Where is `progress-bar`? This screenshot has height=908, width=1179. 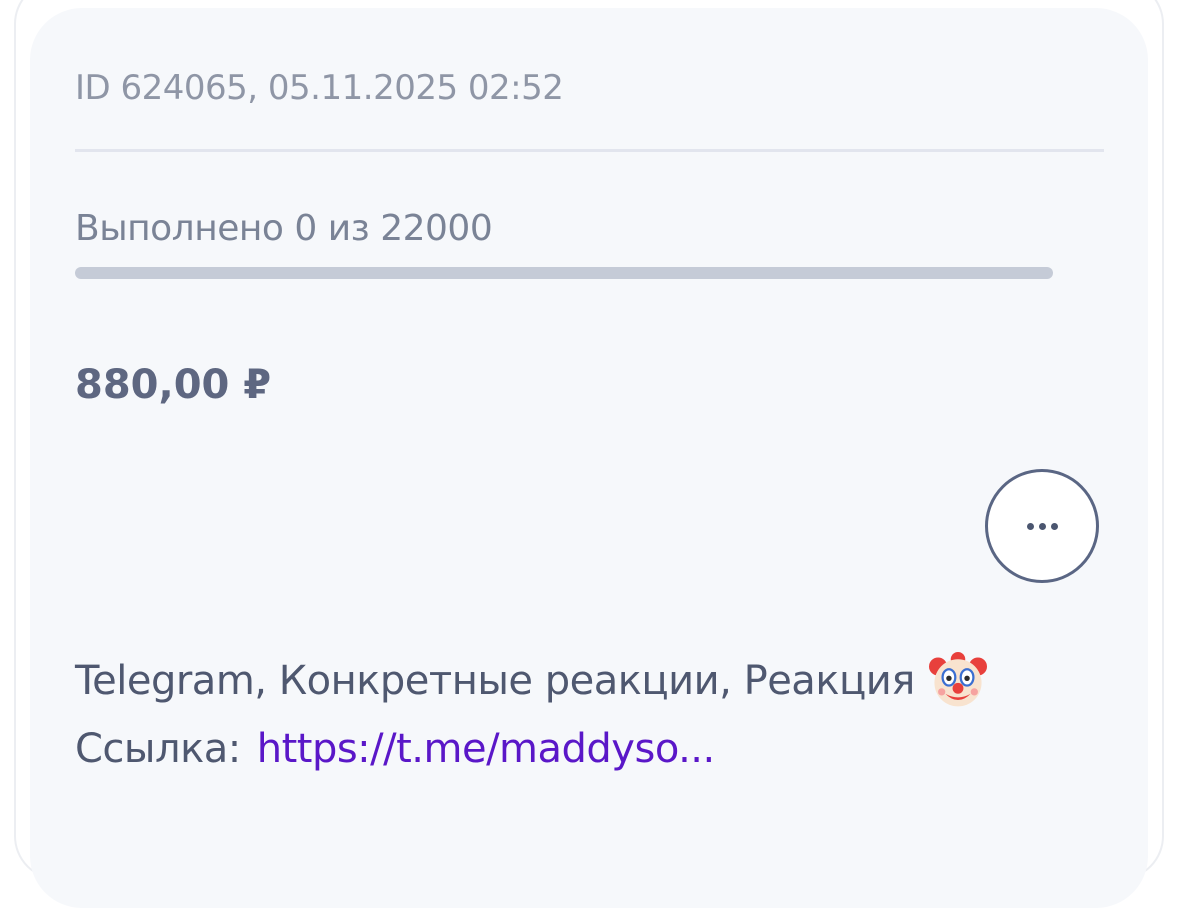
progress-bar is located at coordinates (564, 273).